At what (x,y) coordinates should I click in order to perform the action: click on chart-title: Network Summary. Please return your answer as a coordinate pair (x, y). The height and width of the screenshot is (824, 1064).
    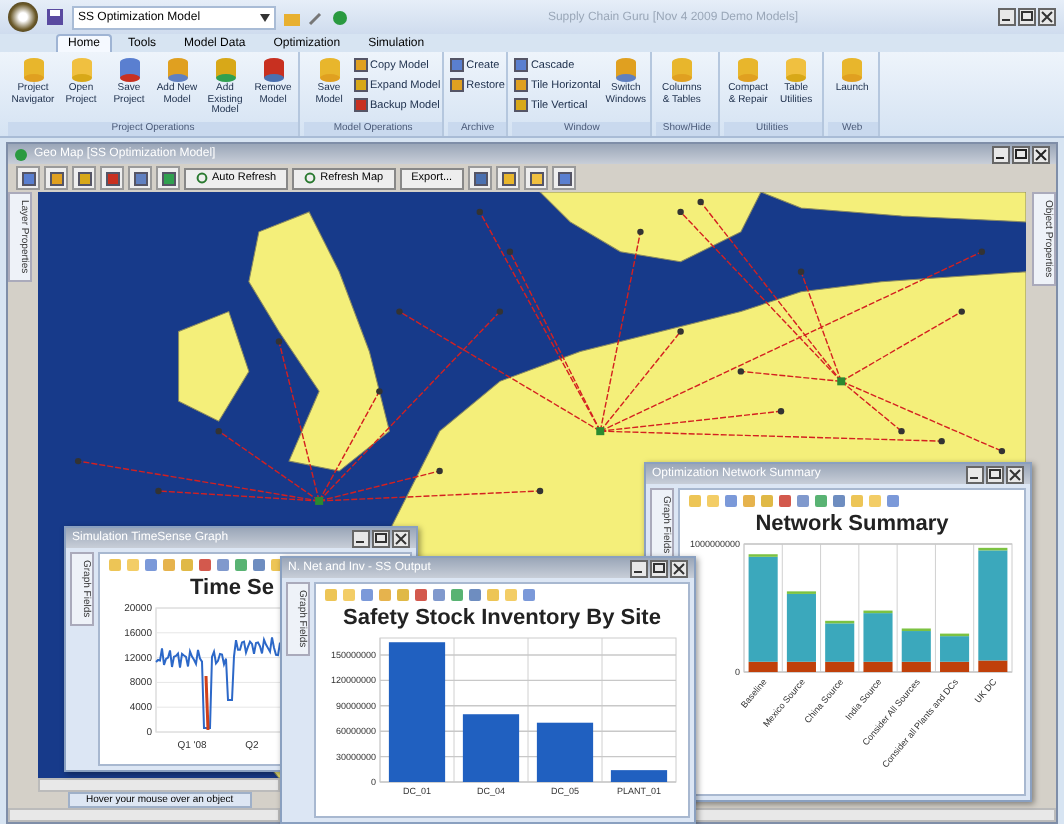
    Looking at the image, I should click on (852, 524).